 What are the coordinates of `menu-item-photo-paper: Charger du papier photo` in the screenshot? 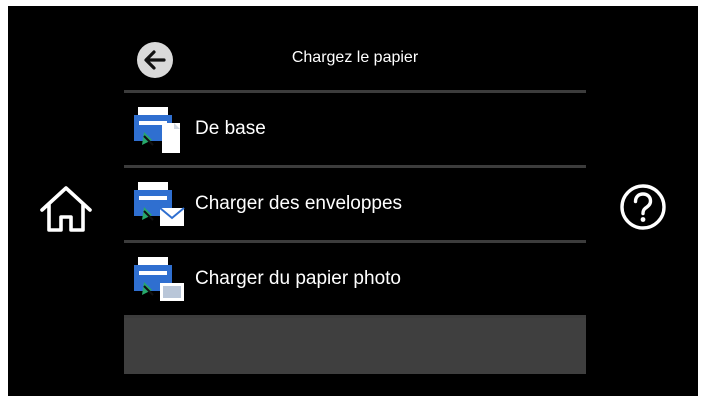 It's located at (355, 279).